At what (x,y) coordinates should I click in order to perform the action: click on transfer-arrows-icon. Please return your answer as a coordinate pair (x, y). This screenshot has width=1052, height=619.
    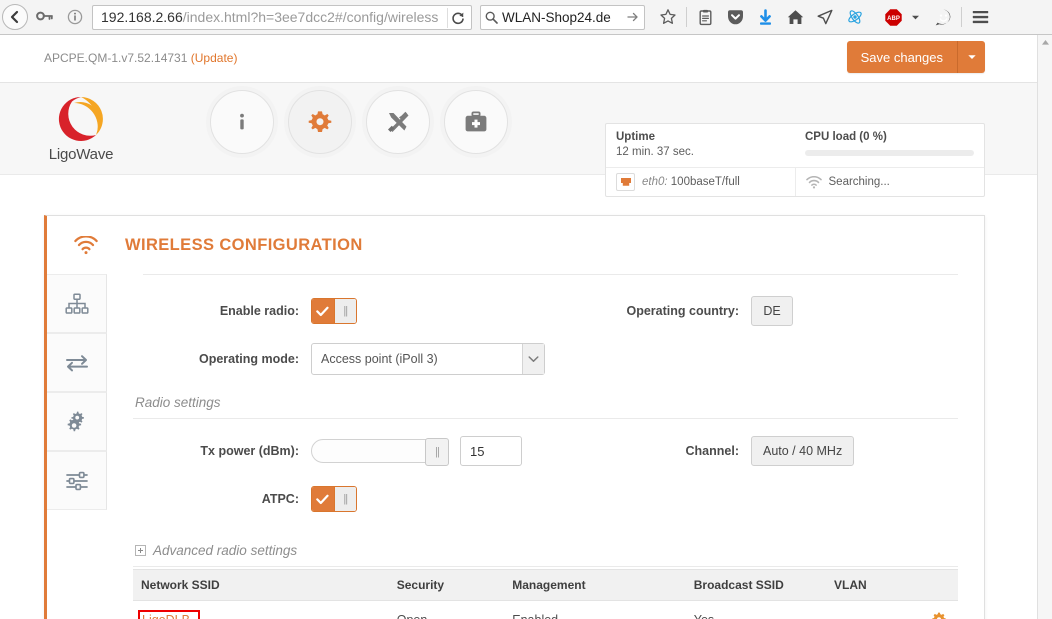
    Looking at the image, I should click on (76, 362).